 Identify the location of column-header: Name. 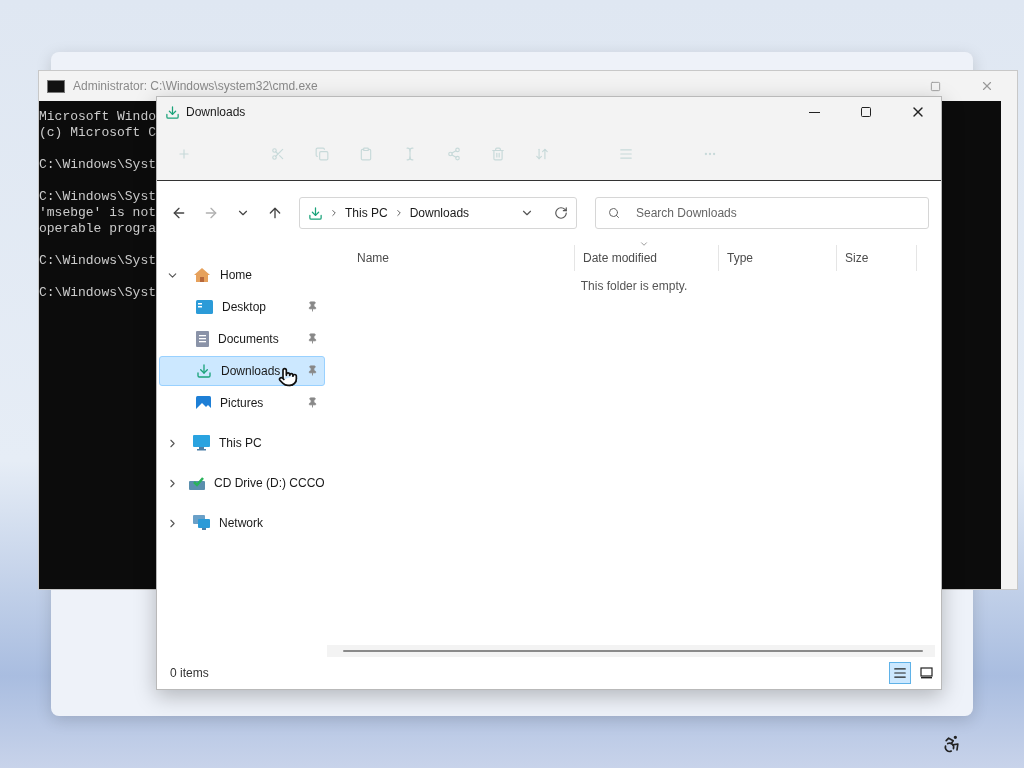
(451, 258).